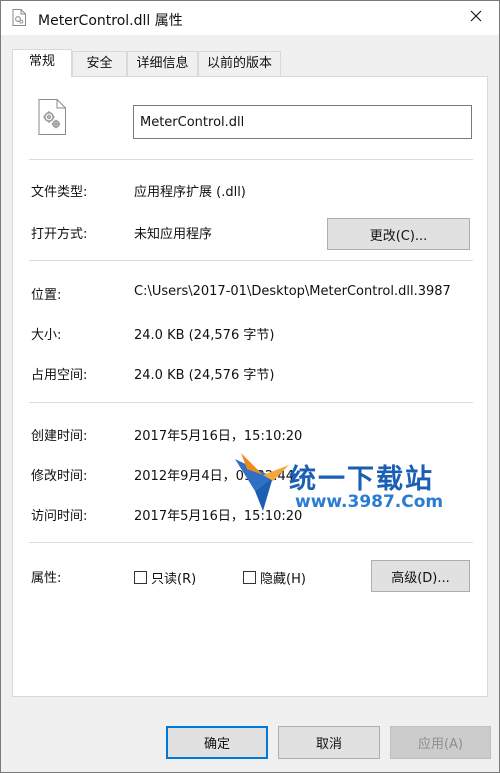  I want to click on title-bar: MeterControl.dll 属性, so click(250, 18).